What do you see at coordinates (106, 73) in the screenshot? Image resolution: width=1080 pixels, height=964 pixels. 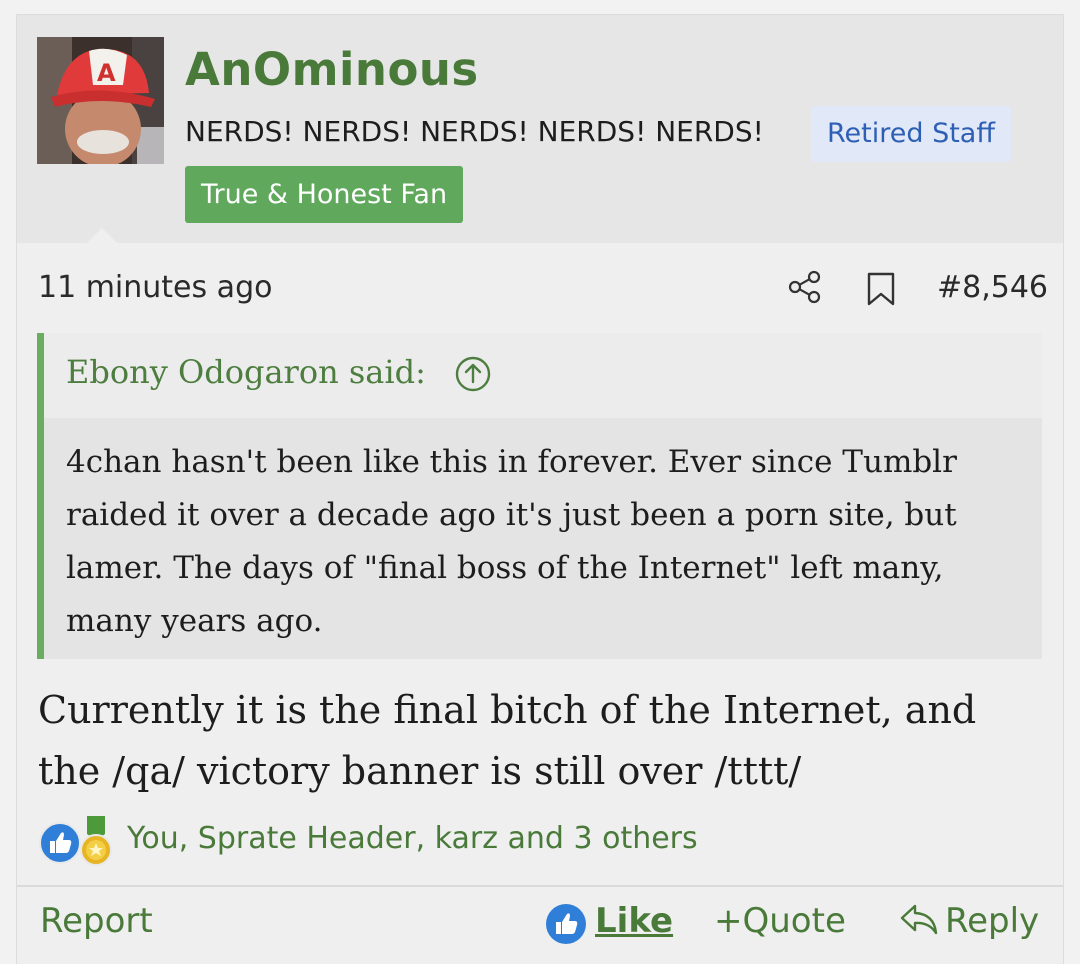 I see `svg-text: A` at bounding box center [106, 73].